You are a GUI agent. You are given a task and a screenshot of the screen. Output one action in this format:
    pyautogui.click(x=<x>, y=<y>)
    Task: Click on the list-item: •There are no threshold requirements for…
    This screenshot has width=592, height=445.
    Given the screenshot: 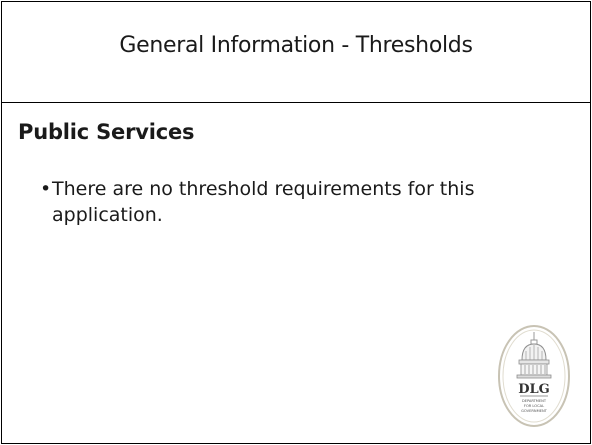 What is the action you would take?
    pyautogui.click(x=286, y=202)
    